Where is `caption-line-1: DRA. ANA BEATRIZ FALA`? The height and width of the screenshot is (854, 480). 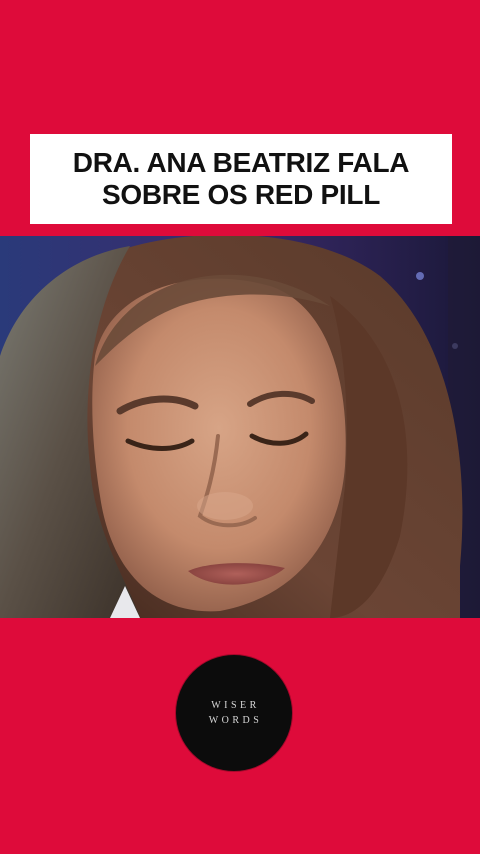 caption-line-1: DRA. ANA BEATRIZ FALA is located at coordinates (241, 162).